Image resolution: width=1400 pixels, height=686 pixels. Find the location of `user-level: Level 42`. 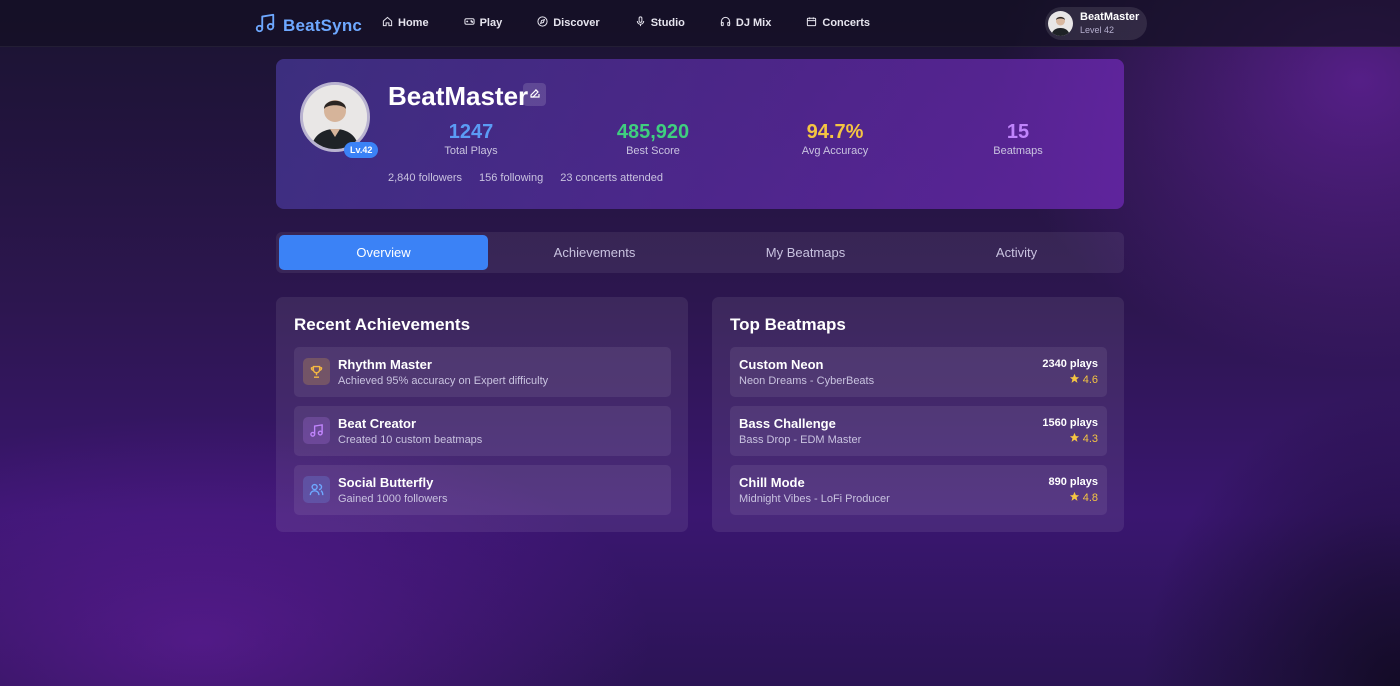

user-level: Level 42 is located at coordinates (1097, 30).